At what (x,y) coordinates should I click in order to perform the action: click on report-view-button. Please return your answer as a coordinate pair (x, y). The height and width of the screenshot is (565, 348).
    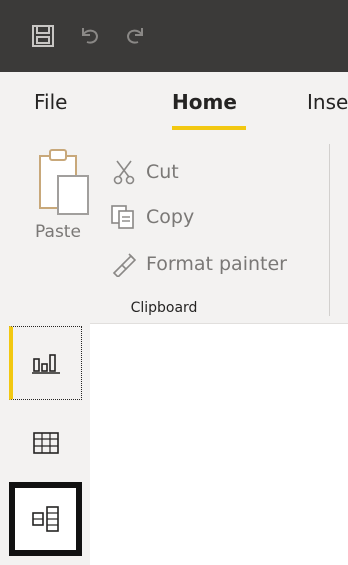
    Looking at the image, I should click on (45, 363).